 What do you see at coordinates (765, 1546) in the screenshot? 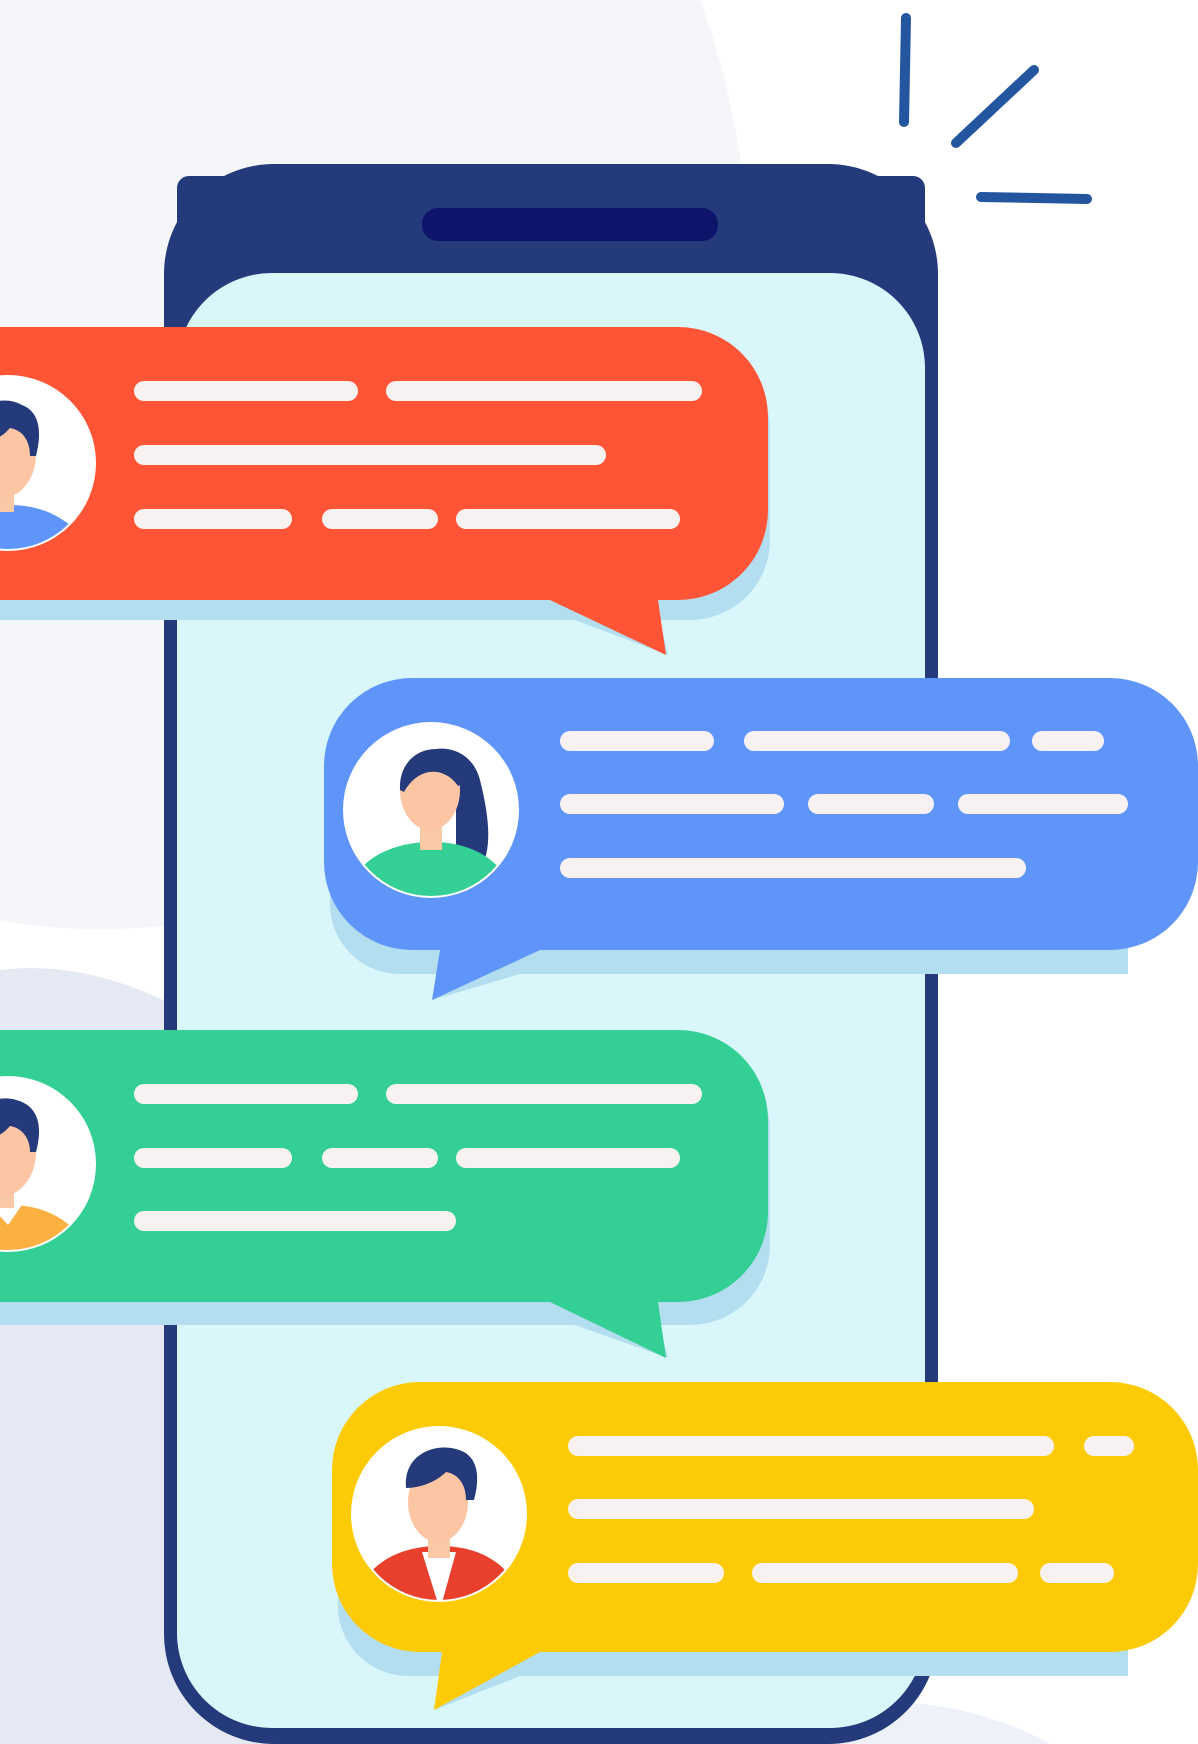
I see `chat-bubble-yellow` at bounding box center [765, 1546].